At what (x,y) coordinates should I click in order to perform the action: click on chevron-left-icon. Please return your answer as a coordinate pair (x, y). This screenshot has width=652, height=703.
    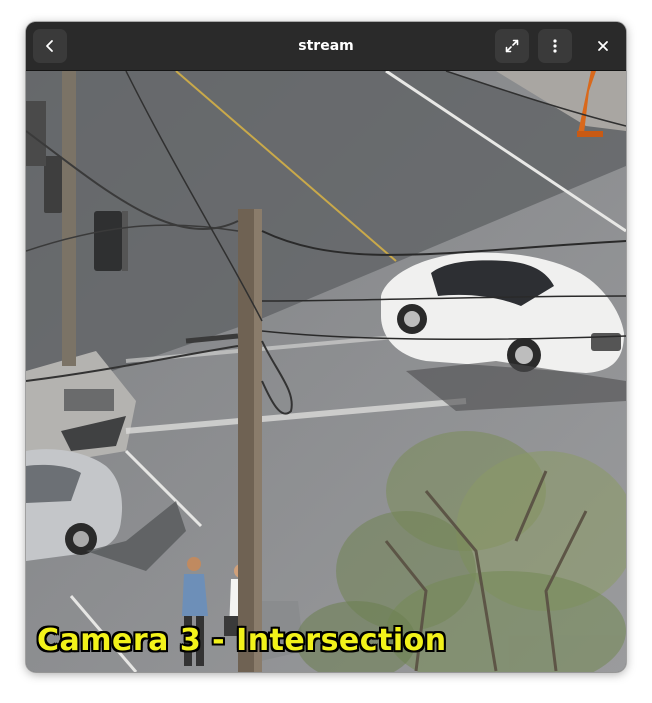
    Looking at the image, I should click on (50, 46).